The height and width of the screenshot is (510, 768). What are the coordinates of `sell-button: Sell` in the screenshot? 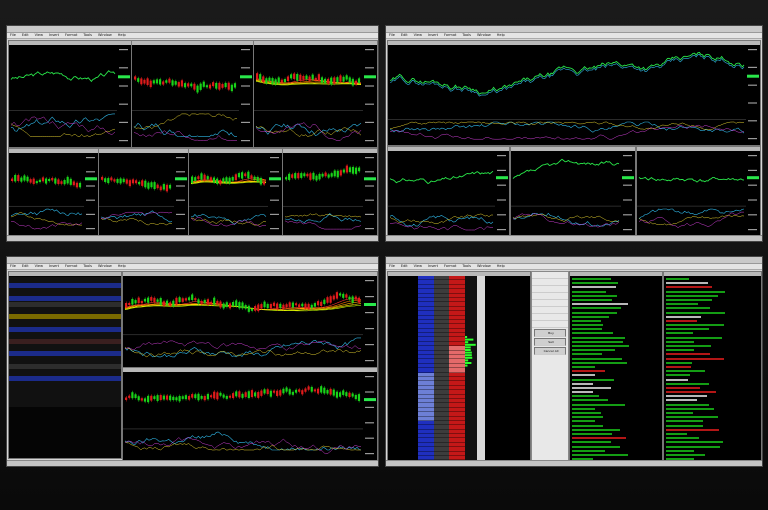 It's located at (550, 342).